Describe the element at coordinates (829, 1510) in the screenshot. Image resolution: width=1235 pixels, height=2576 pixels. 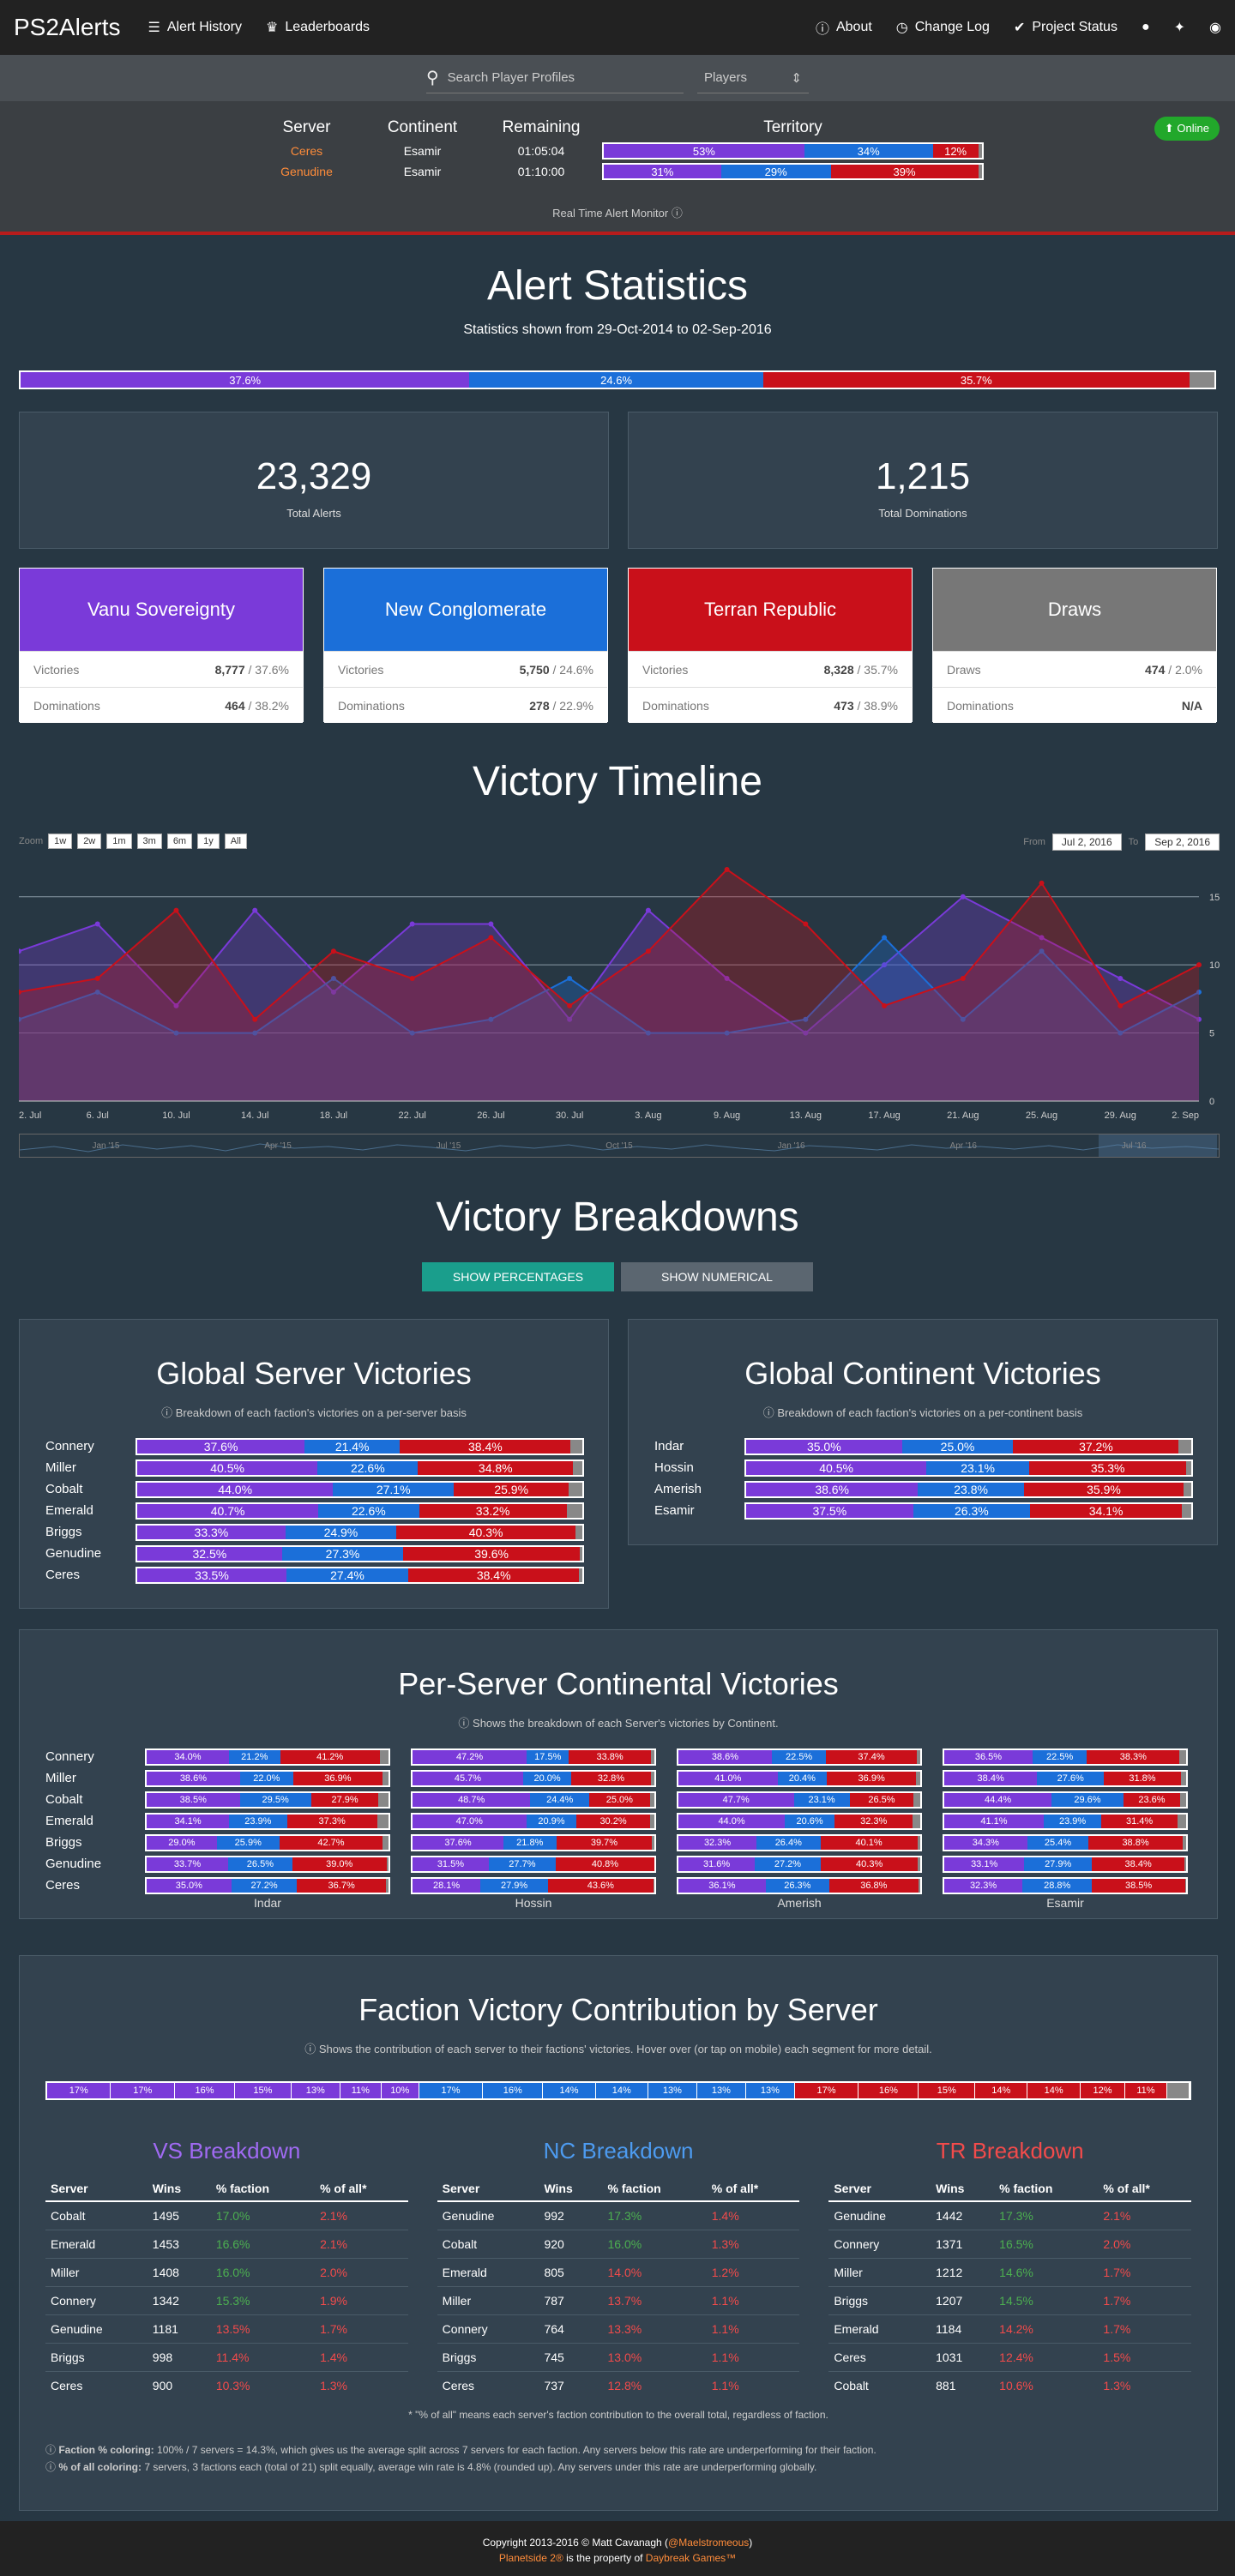
I see `bar-segment-vs: 37.5%` at that location.